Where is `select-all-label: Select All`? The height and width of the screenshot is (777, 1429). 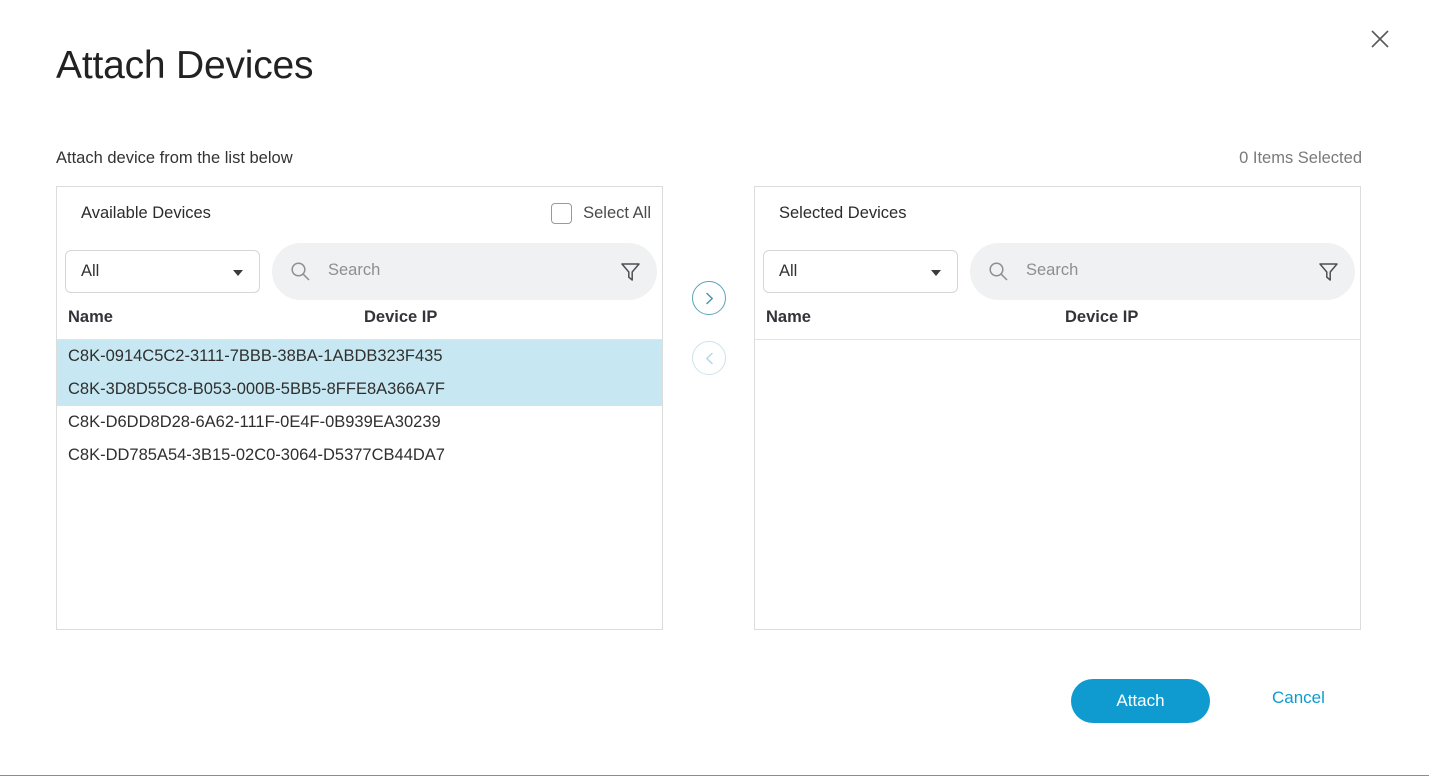 select-all-label: Select All is located at coordinates (617, 213).